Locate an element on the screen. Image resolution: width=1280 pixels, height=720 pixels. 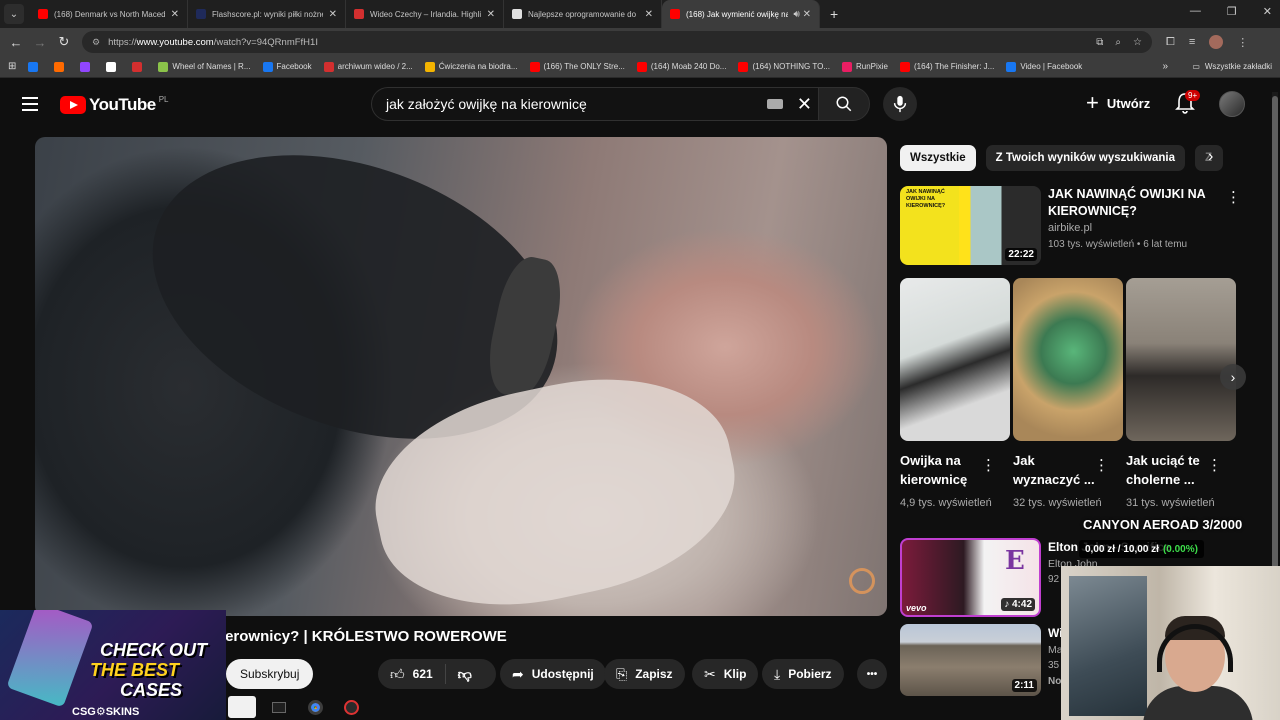
new-tab-icon: + is located at coordinates (834, 14).